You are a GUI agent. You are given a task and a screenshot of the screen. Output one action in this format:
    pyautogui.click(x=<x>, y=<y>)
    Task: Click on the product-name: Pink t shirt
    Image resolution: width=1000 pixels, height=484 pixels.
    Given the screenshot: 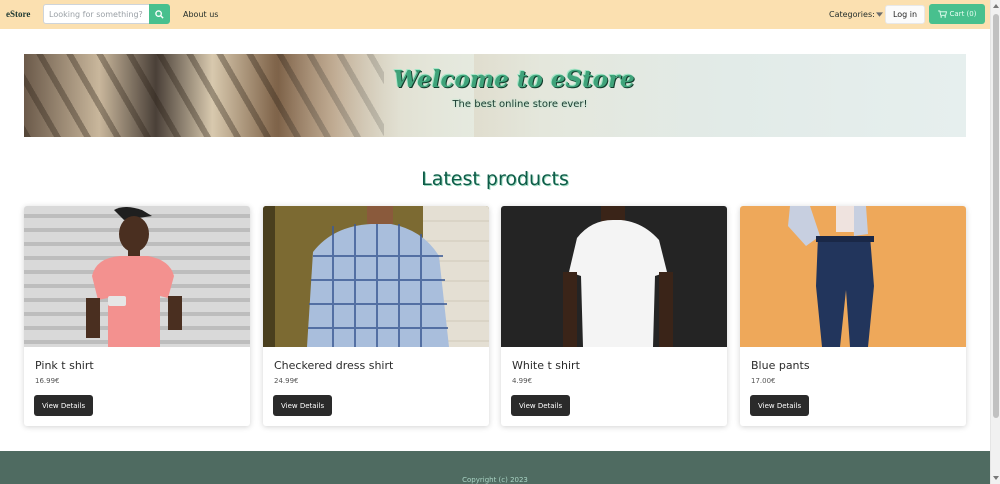 What is the action you would take?
    pyautogui.click(x=64, y=365)
    